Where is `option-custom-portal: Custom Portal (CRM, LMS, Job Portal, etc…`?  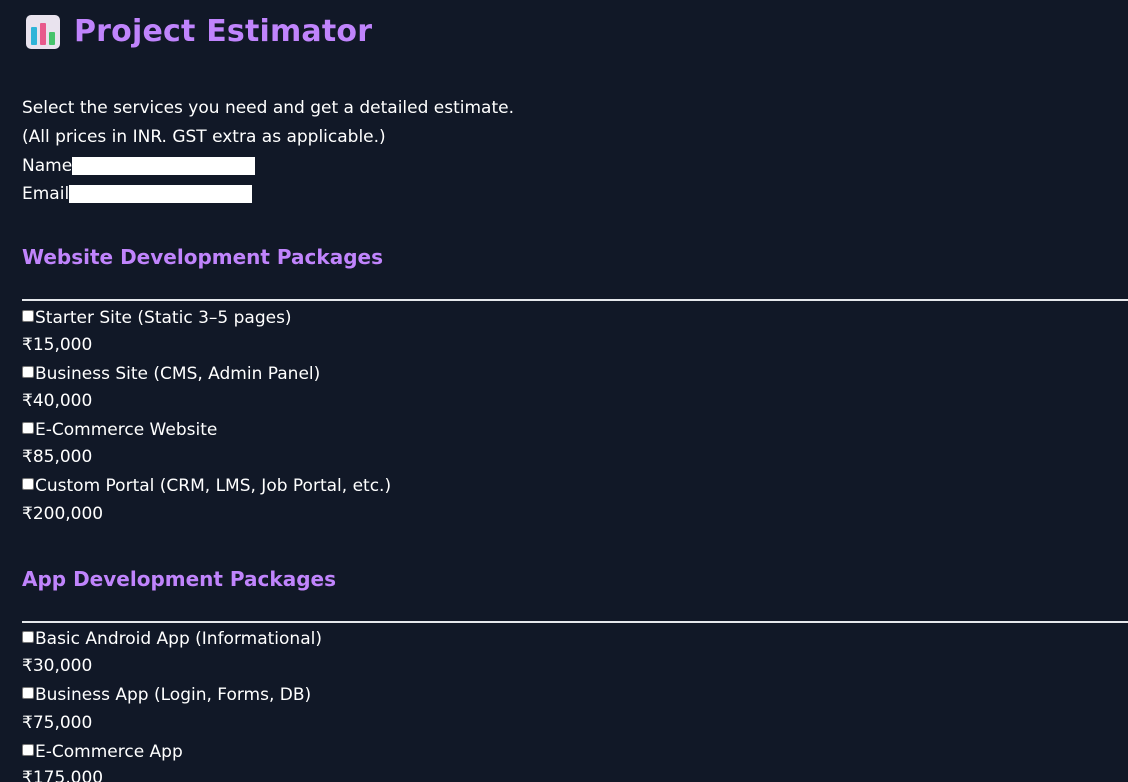
option-custom-portal: Custom Portal (CRM, LMS, Job Portal, etc… is located at coordinates (206, 486).